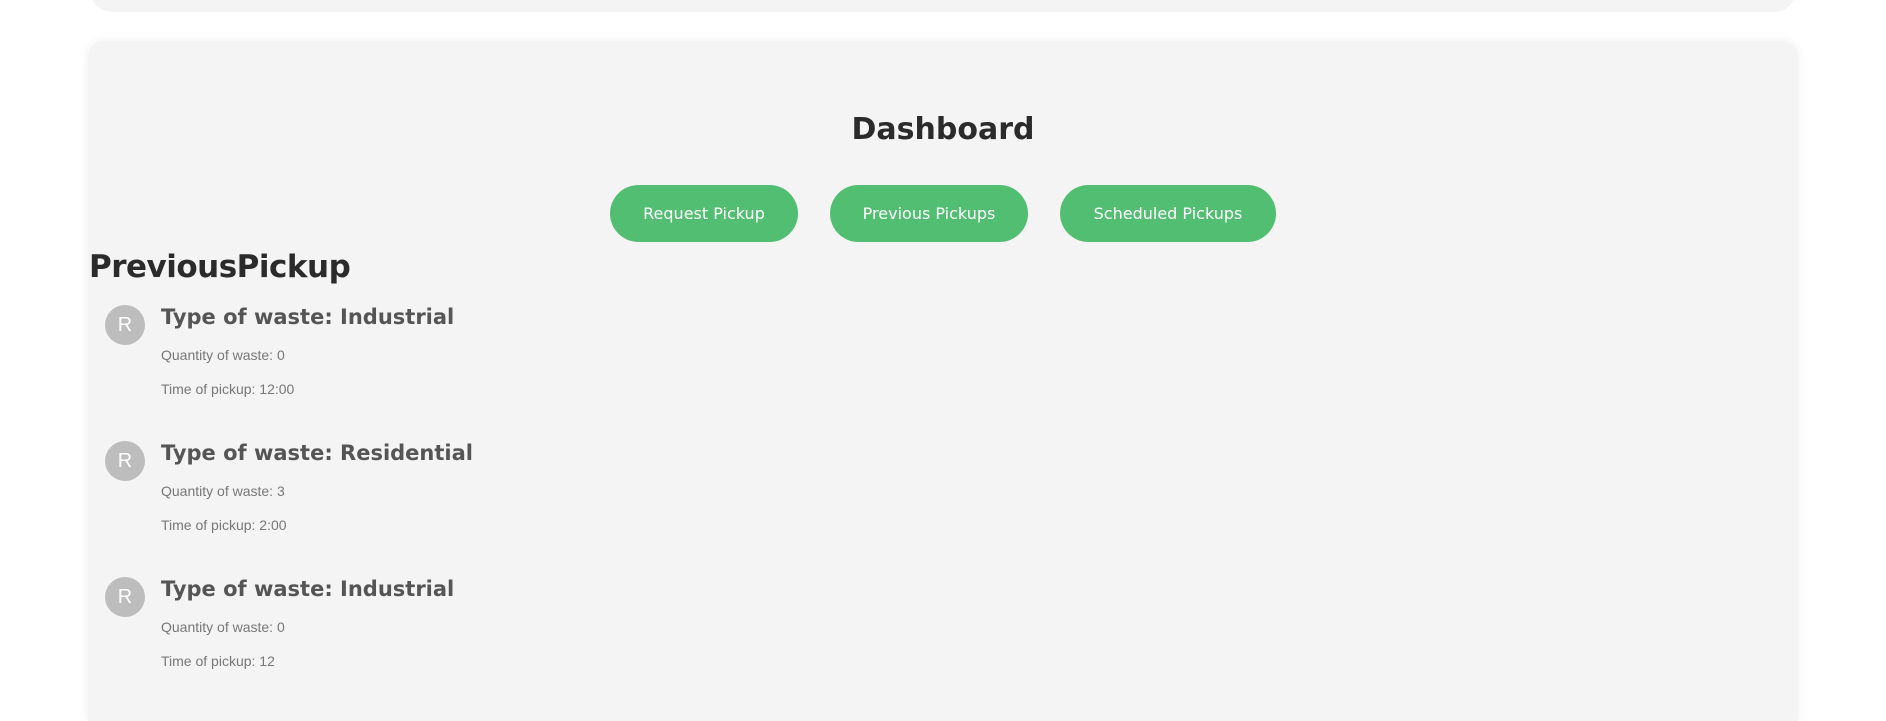  What do you see at coordinates (224, 525) in the screenshot?
I see `pickup-time: Time of pickup: 2:00` at bounding box center [224, 525].